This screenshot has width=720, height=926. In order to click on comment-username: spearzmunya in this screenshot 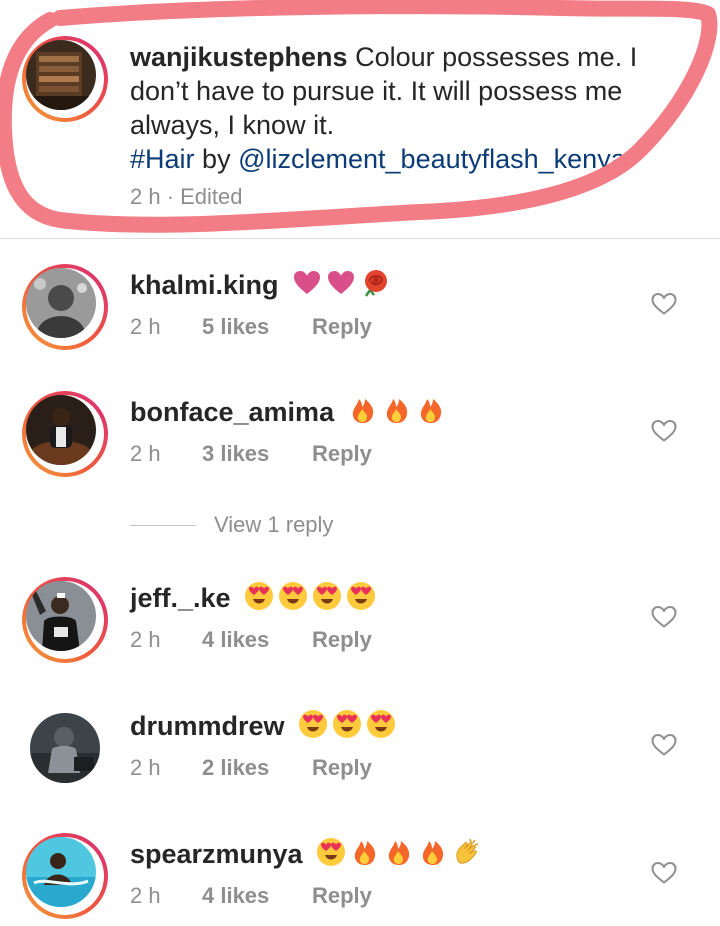, I will do `click(216, 854)`.